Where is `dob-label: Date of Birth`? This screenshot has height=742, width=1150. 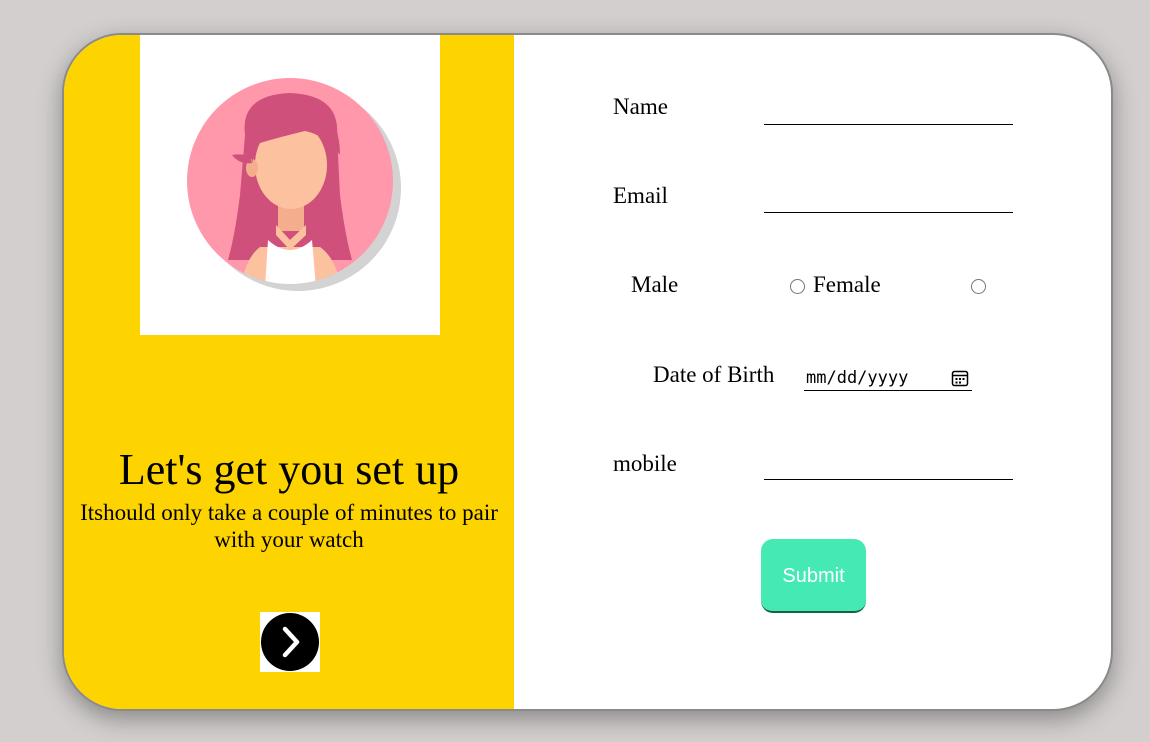
dob-label: Date of Birth is located at coordinates (714, 374).